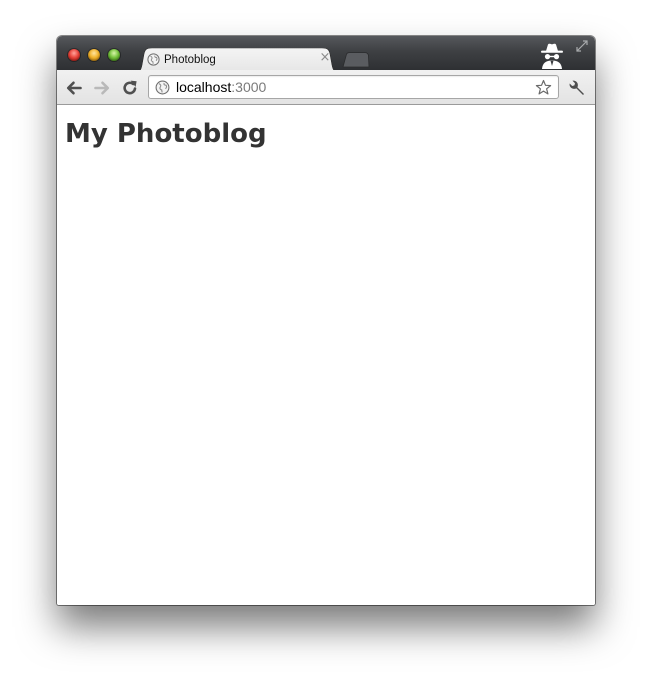  What do you see at coordinates (249, 87) in the screenshot?
I see `url-port: :3000` at bounding box center [249, 87].